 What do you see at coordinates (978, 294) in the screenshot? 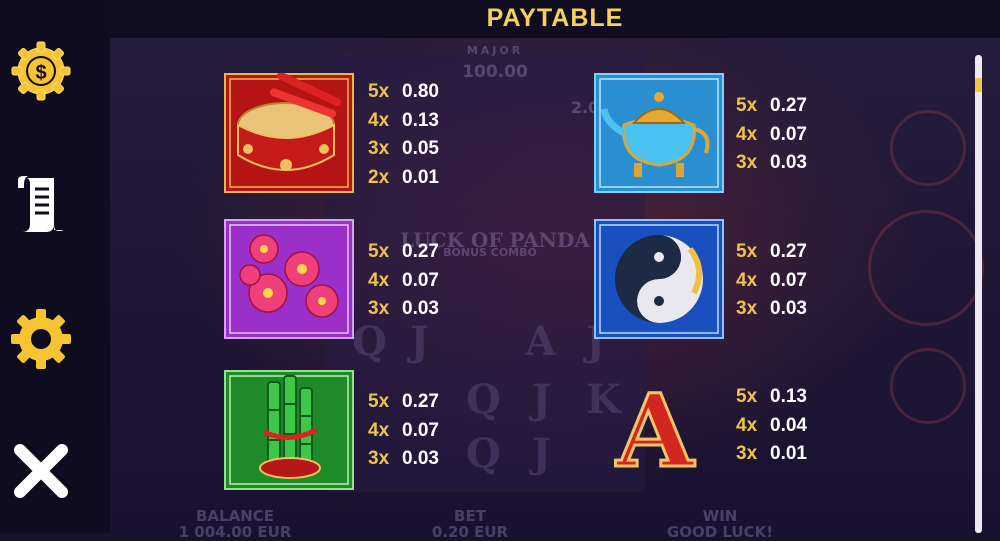
I see `scrollbar-track` at bounding box center [978, 294].